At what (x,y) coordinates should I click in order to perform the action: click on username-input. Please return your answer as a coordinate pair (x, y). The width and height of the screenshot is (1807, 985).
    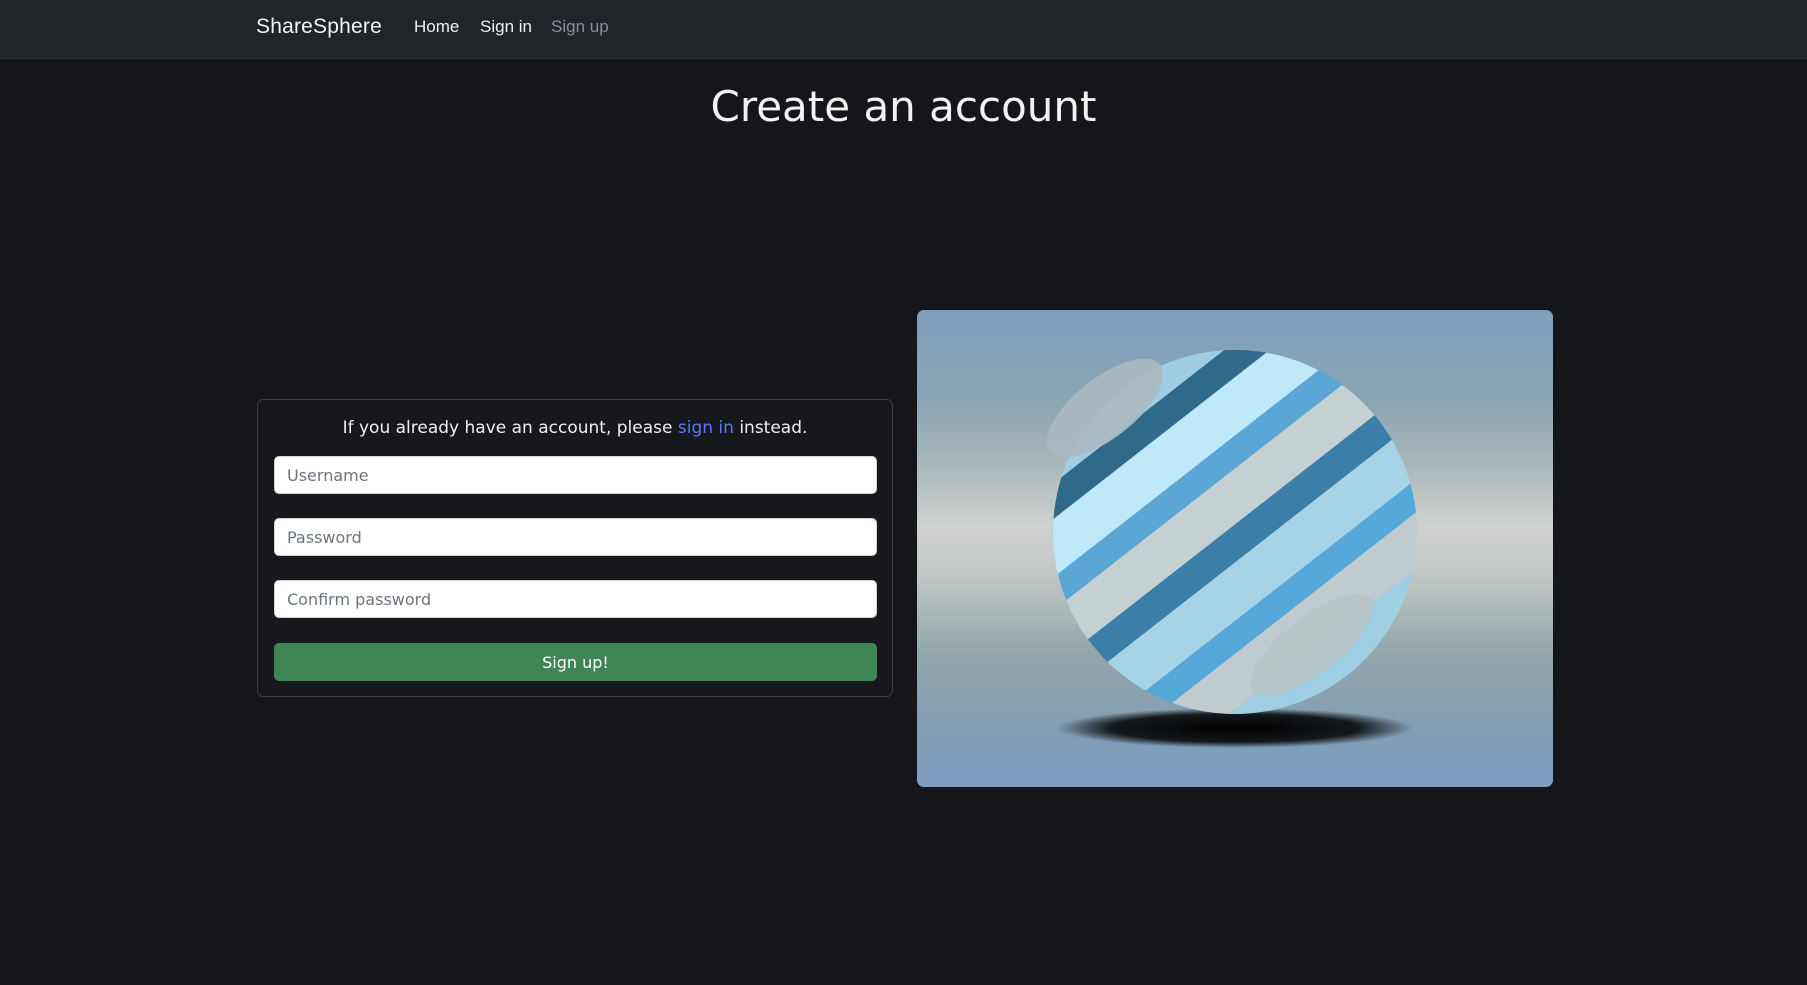
    Looking at the image, I should click on (575, 475).